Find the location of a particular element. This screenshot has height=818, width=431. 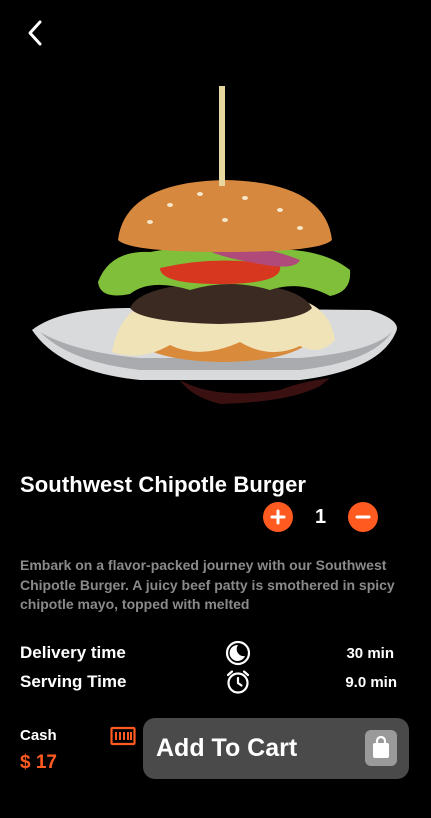

shopping-bag-icon is located at coordinates (381, 748).